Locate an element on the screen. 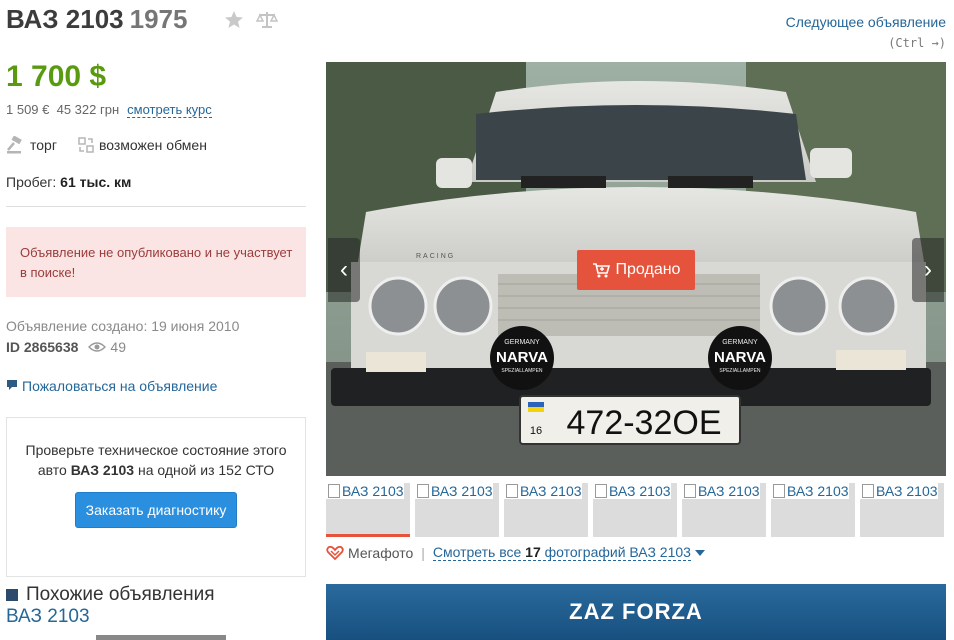 Image resolution: width=954 pixels, height=640 pixels. megafoto-link: Мегафото is located at coordinates (380, 553).